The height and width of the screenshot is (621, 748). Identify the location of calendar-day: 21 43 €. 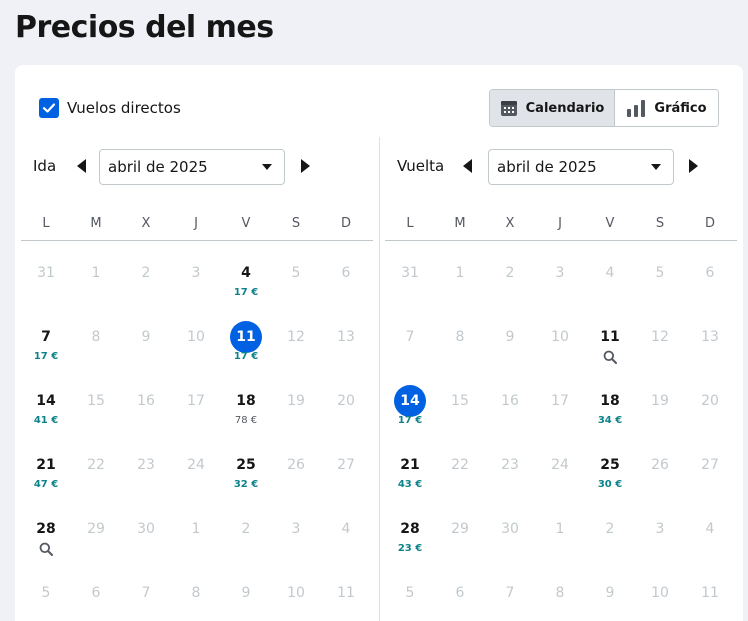
(410, 465).